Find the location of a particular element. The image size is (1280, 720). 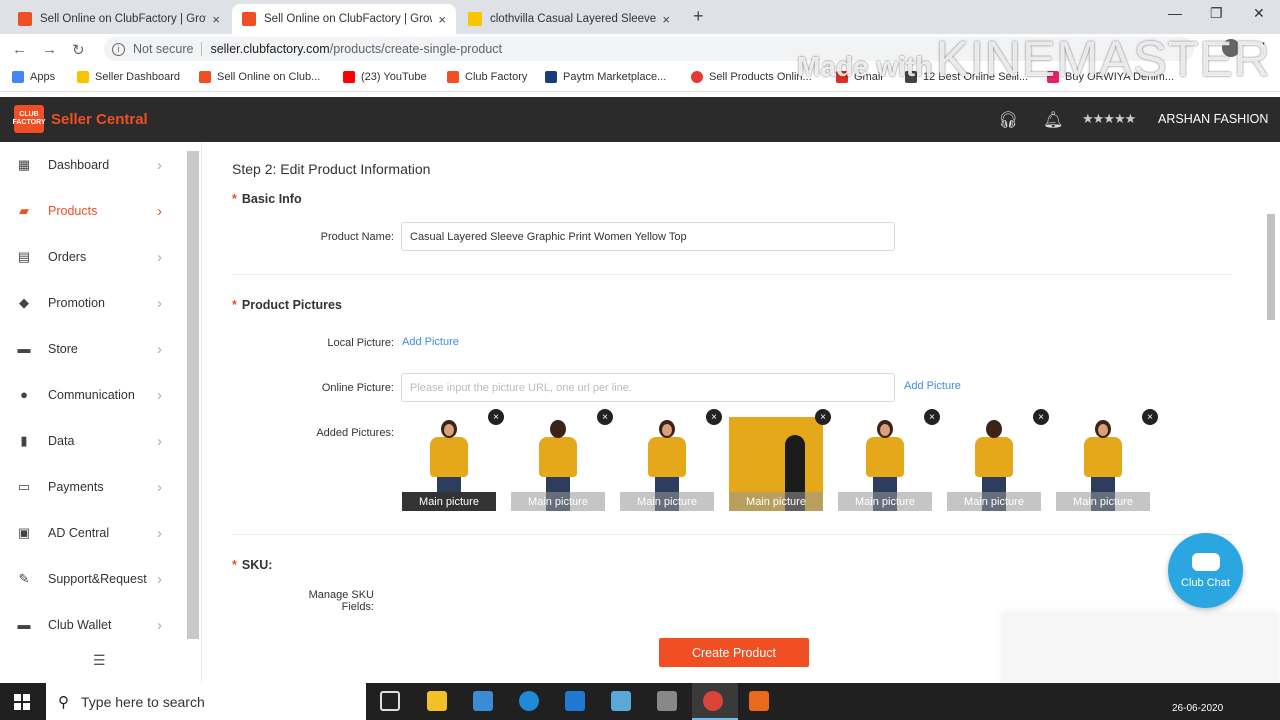

account-name: ARSHAN FASHION is located at coordinates (1213, 119).